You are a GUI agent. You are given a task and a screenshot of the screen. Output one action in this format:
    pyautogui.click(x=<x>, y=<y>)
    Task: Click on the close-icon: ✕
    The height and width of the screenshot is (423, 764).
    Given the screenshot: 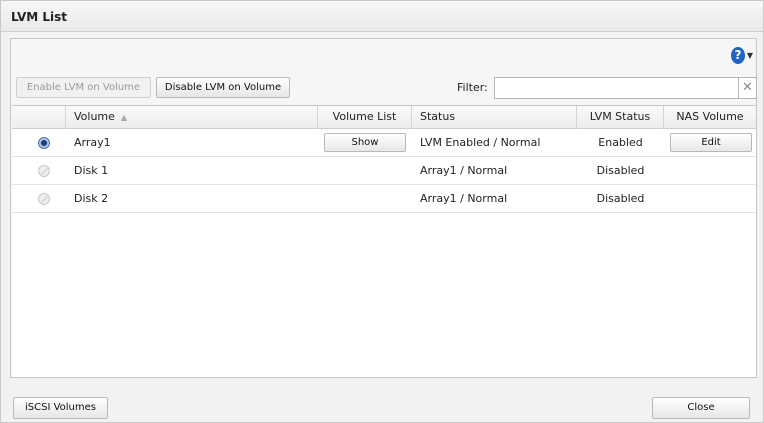 What is the action you would take?
    pyautogui.click(x=747, y=87)
    